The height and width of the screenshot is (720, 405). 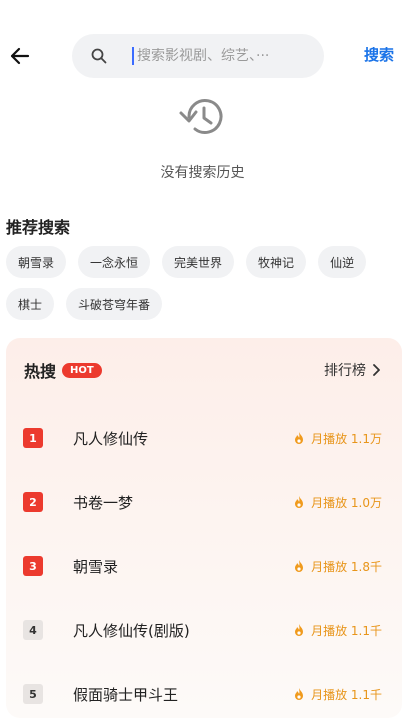 What do you see at coordinates (379, 54) in the screenshot?
I see `search-button: 搜索` at bounding box center [379, 54].